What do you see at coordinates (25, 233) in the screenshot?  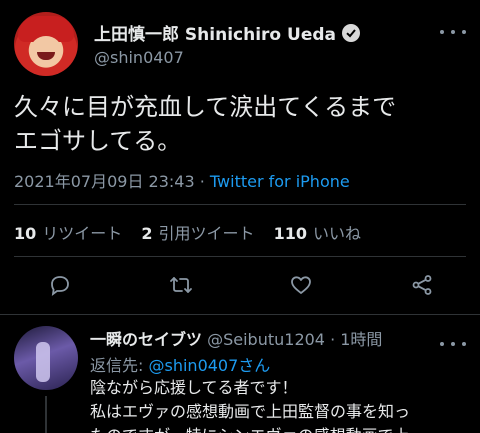 I see `retweets-count: 10` at bounding box center [25, 233].